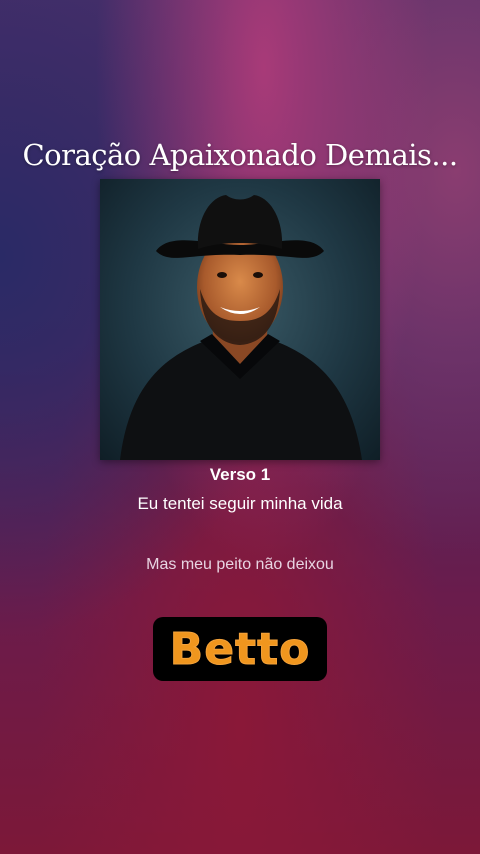 The image size is (480, 854). I want to click on lyric-next-line: Mas meu peito não deixou, so click(240, 564).